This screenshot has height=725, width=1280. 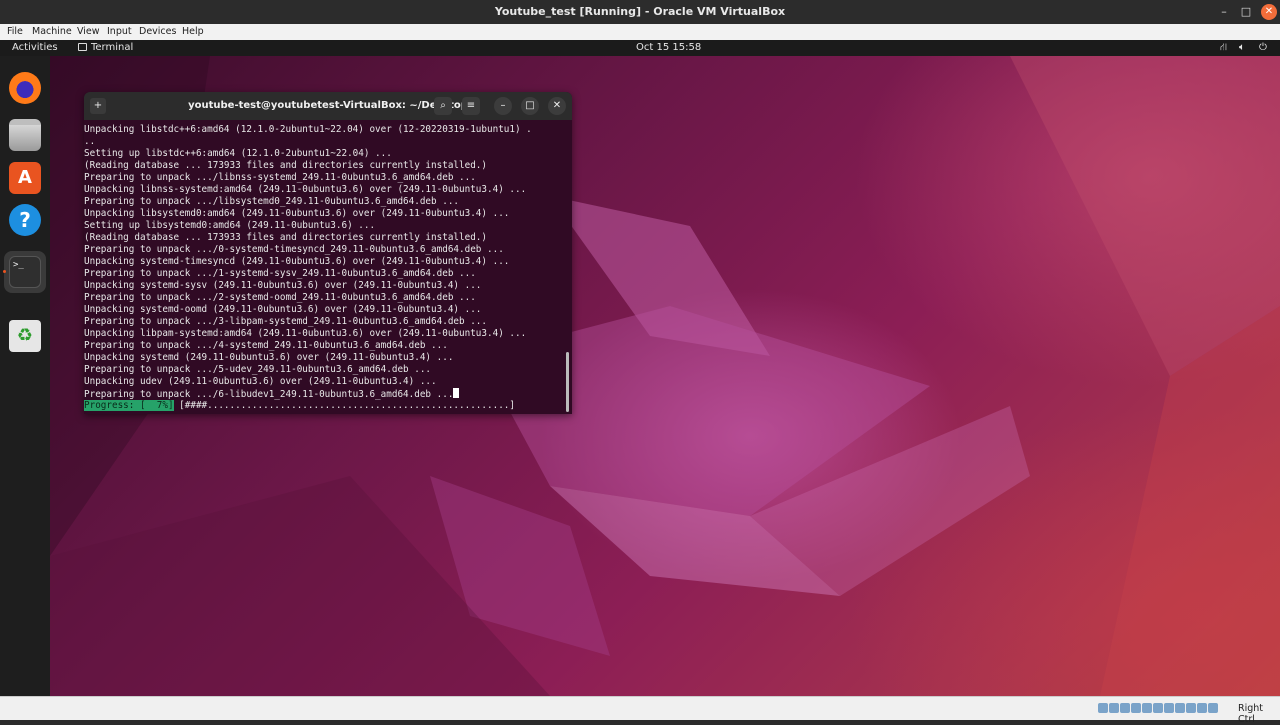 I want to click on terminal-icon: >_, so click(x=25, y=272).